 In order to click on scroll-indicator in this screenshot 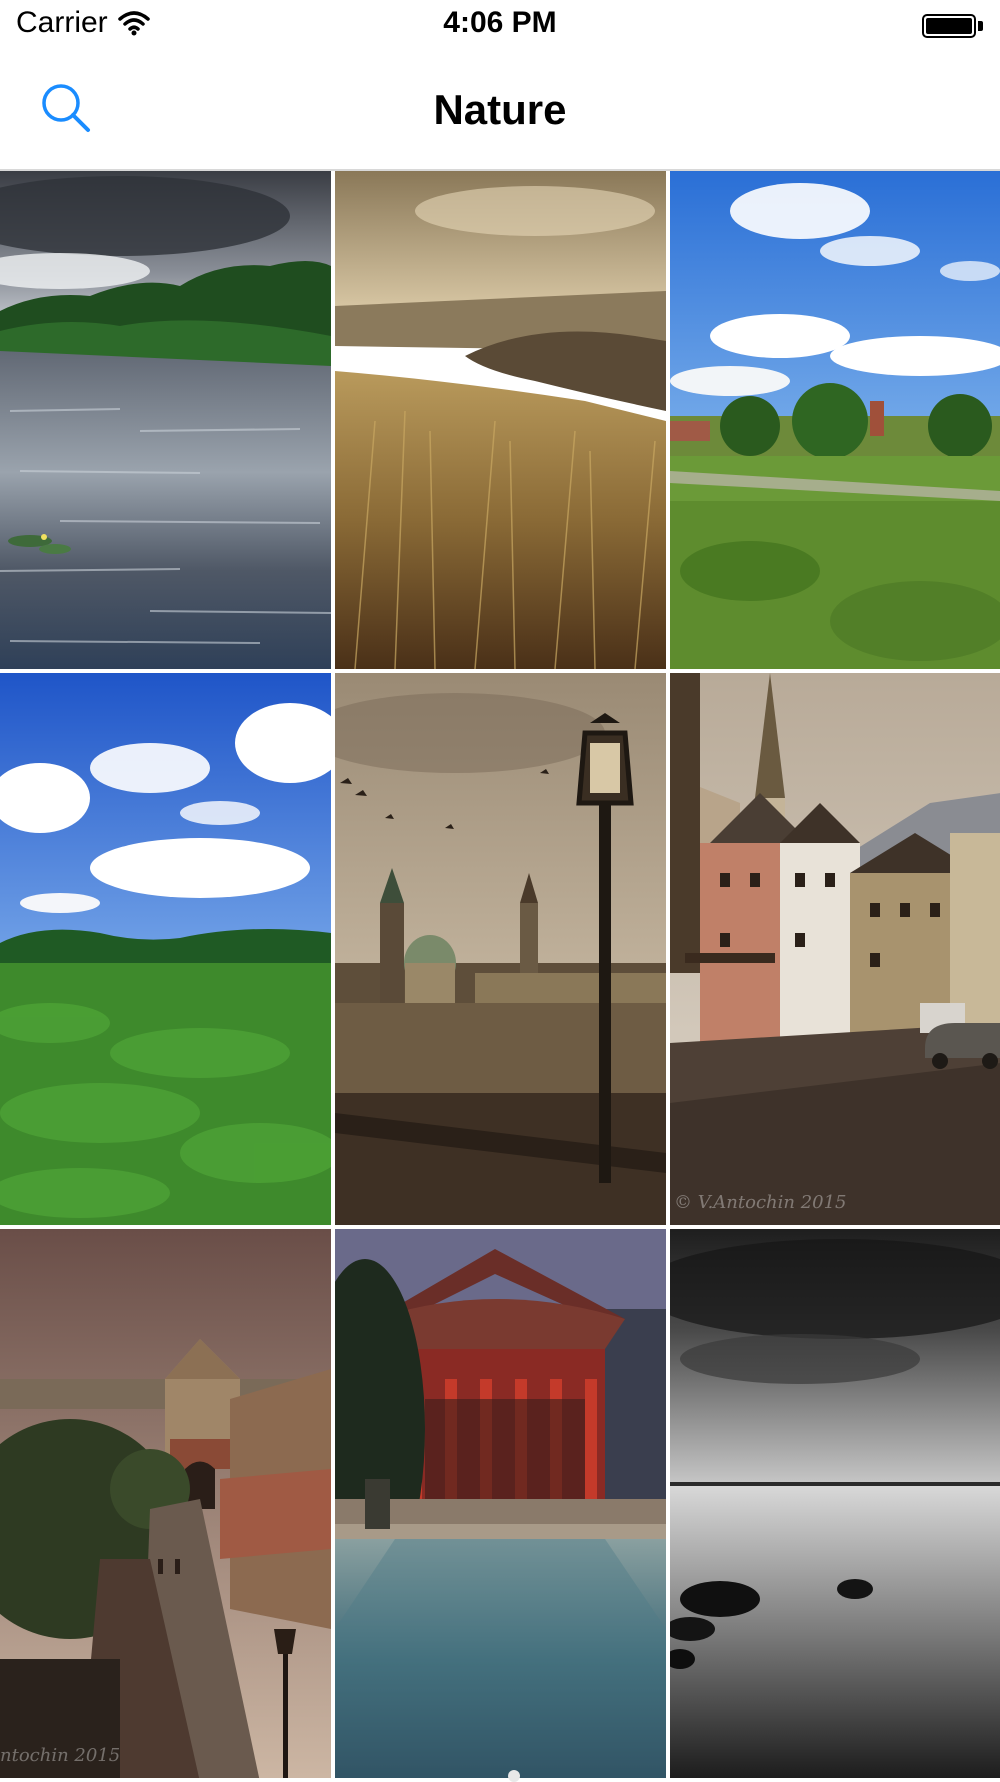, I will do `click(514, 1776)`.